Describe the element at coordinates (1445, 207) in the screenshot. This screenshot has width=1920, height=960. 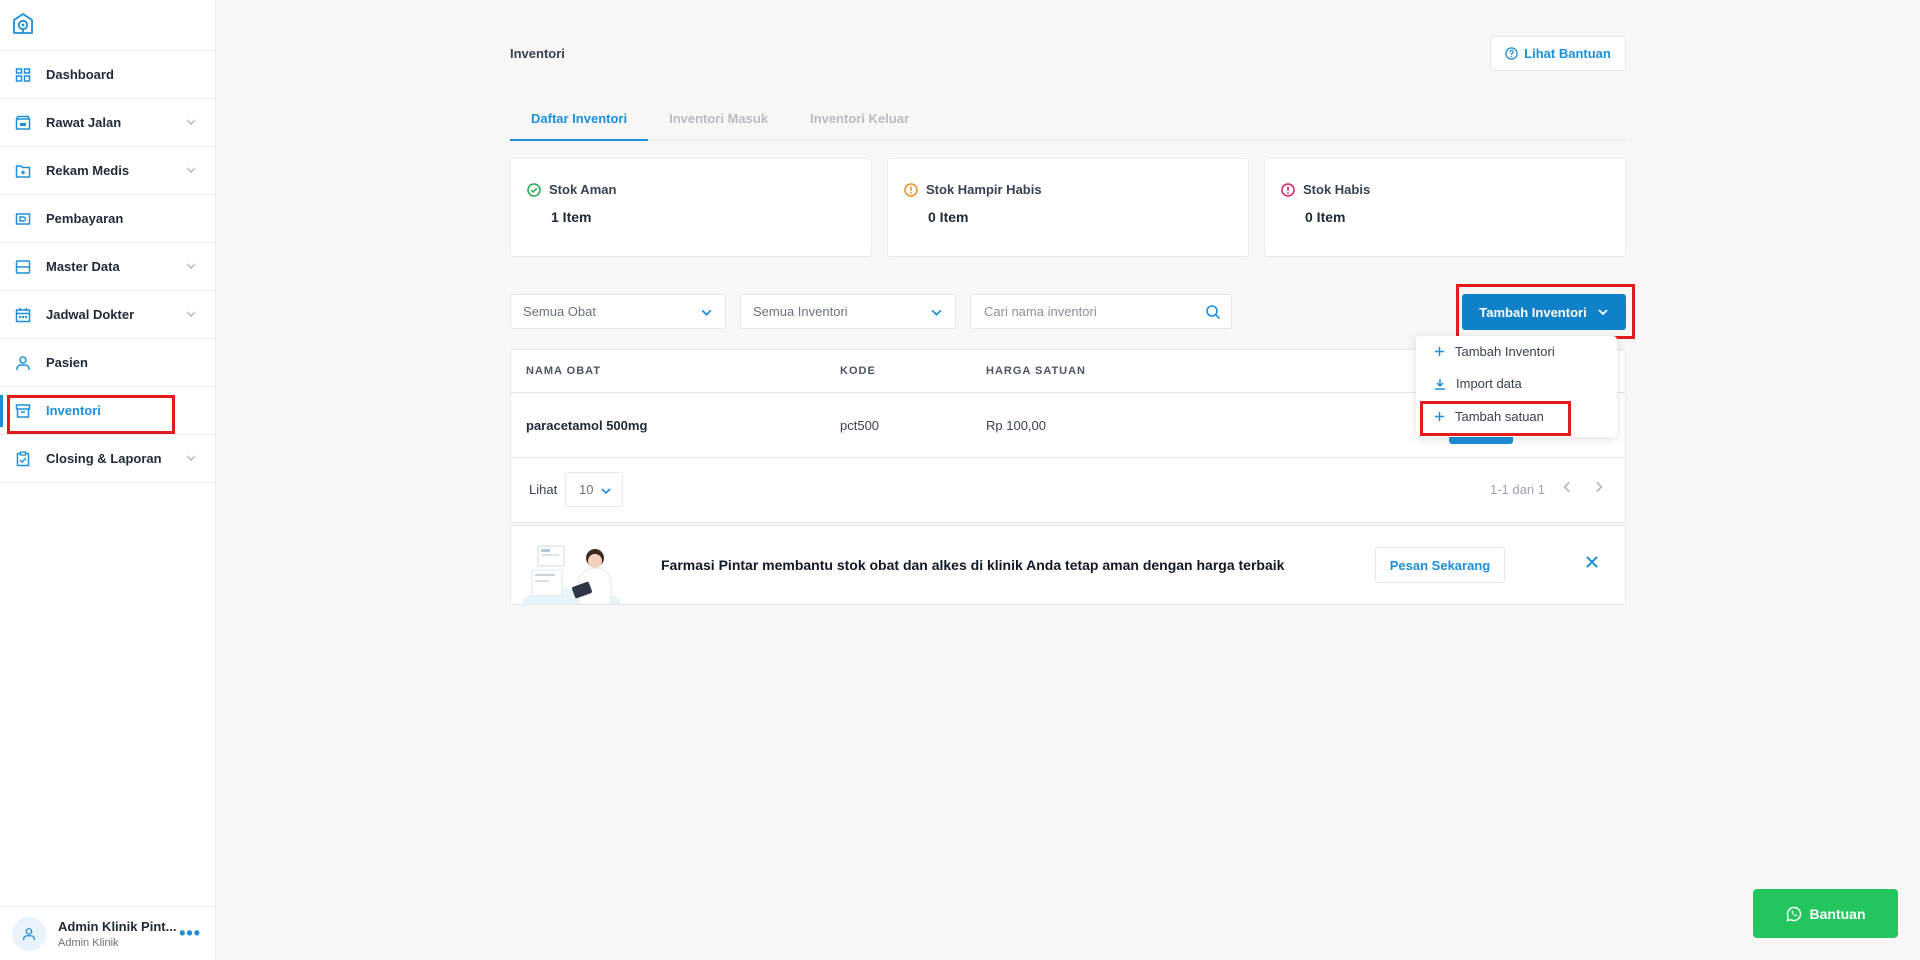
I see `stat-card-stok-habis: Stok Habis 0 Item` at that location.